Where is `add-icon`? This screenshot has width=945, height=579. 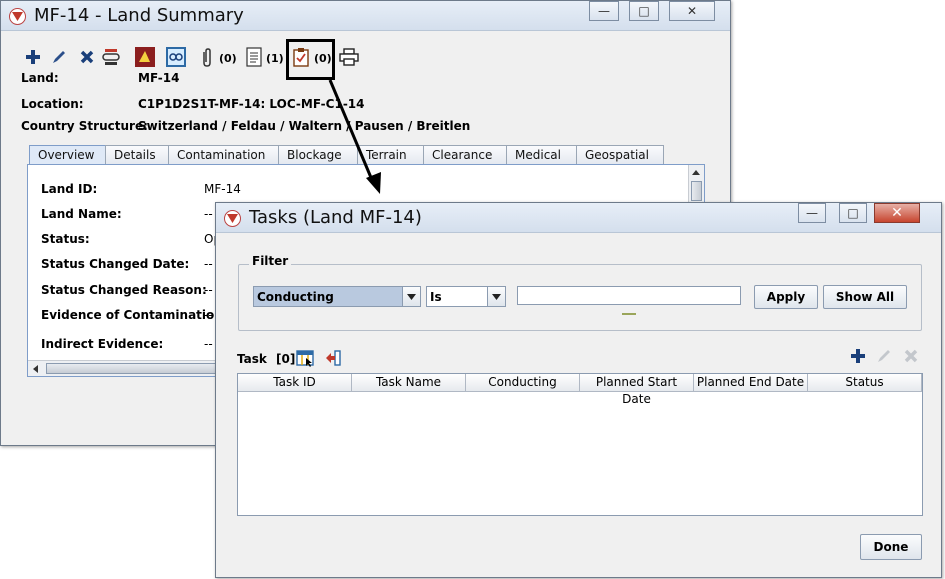
add-icon is located at coordinates (33, 57).